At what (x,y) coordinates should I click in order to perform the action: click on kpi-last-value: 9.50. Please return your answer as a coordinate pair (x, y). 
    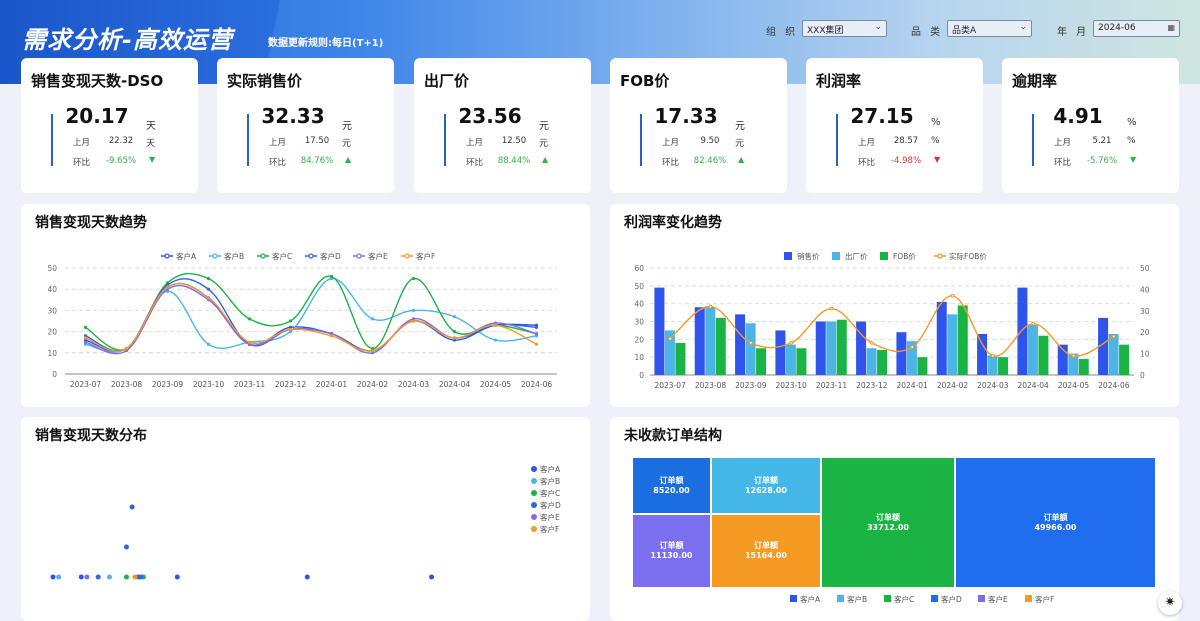
    Looking at the image, I should click on (710, 141).